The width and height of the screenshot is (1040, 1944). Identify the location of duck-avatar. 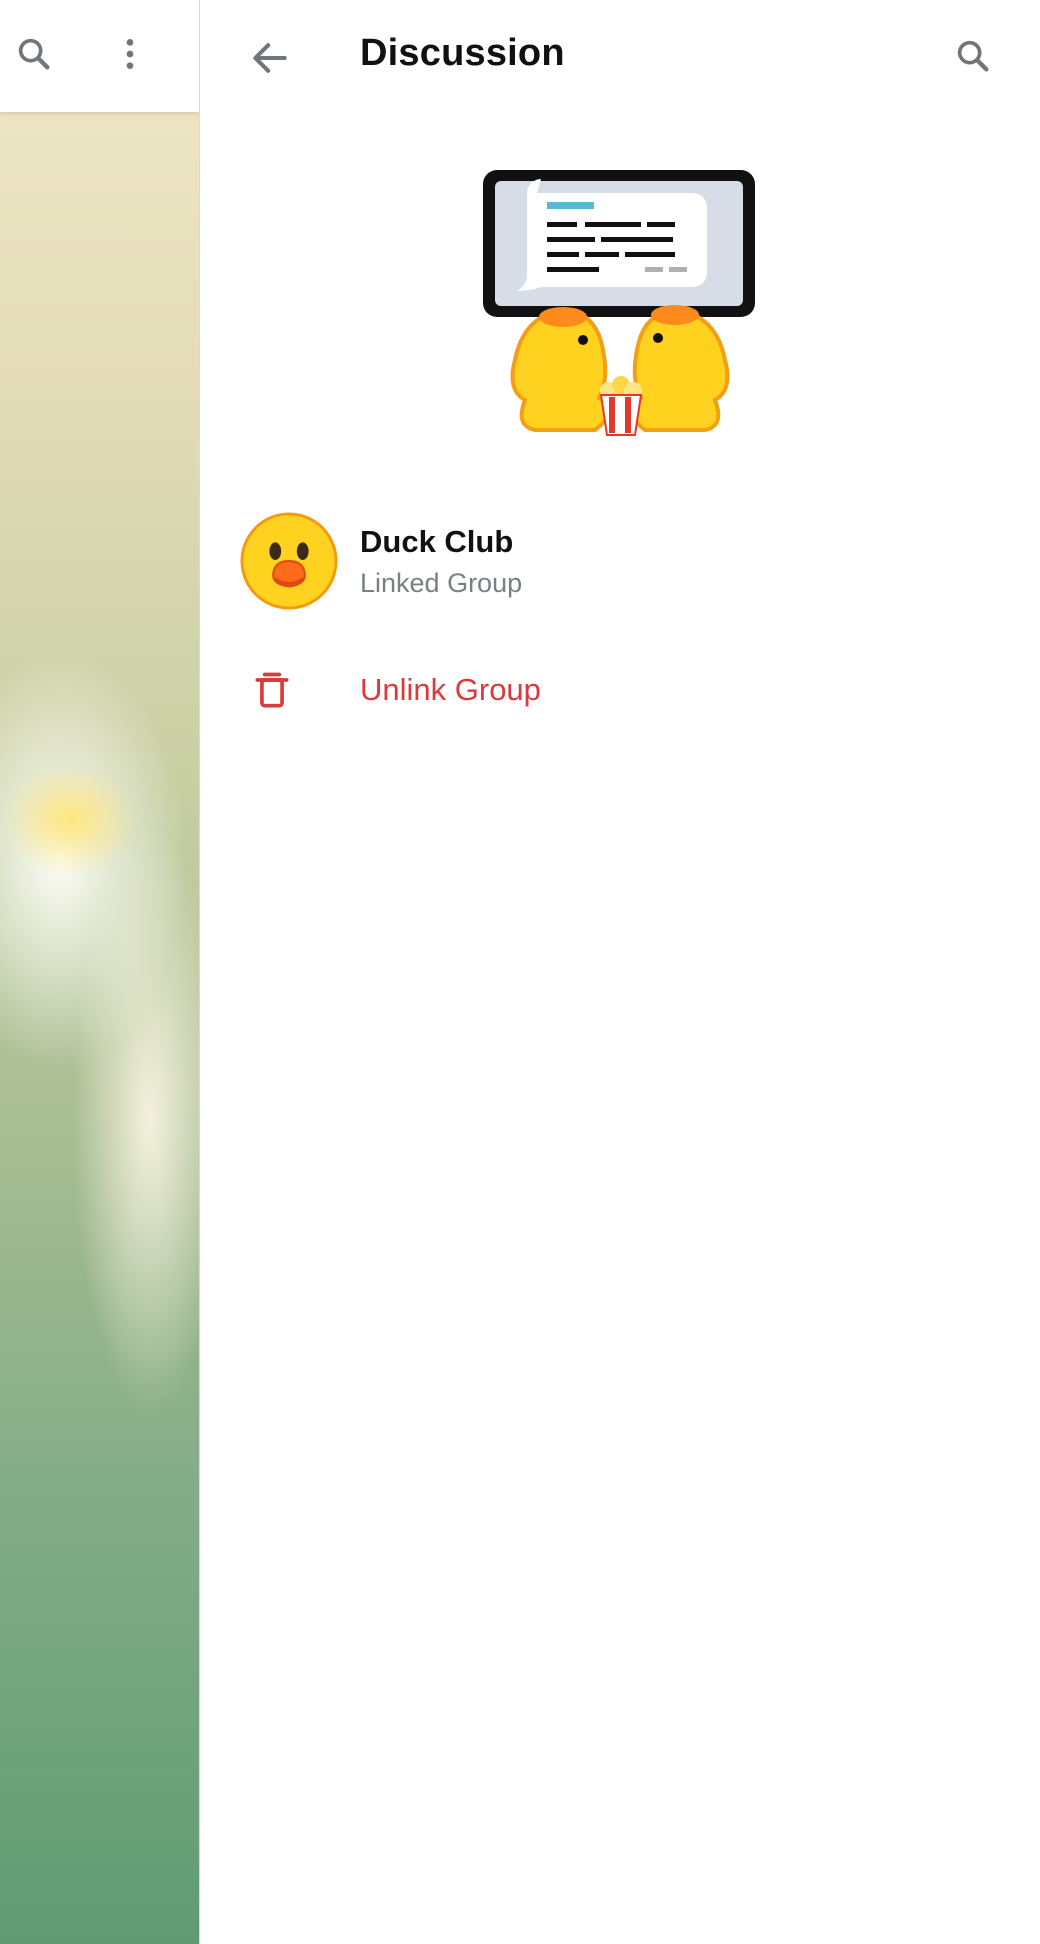
(289, 561).